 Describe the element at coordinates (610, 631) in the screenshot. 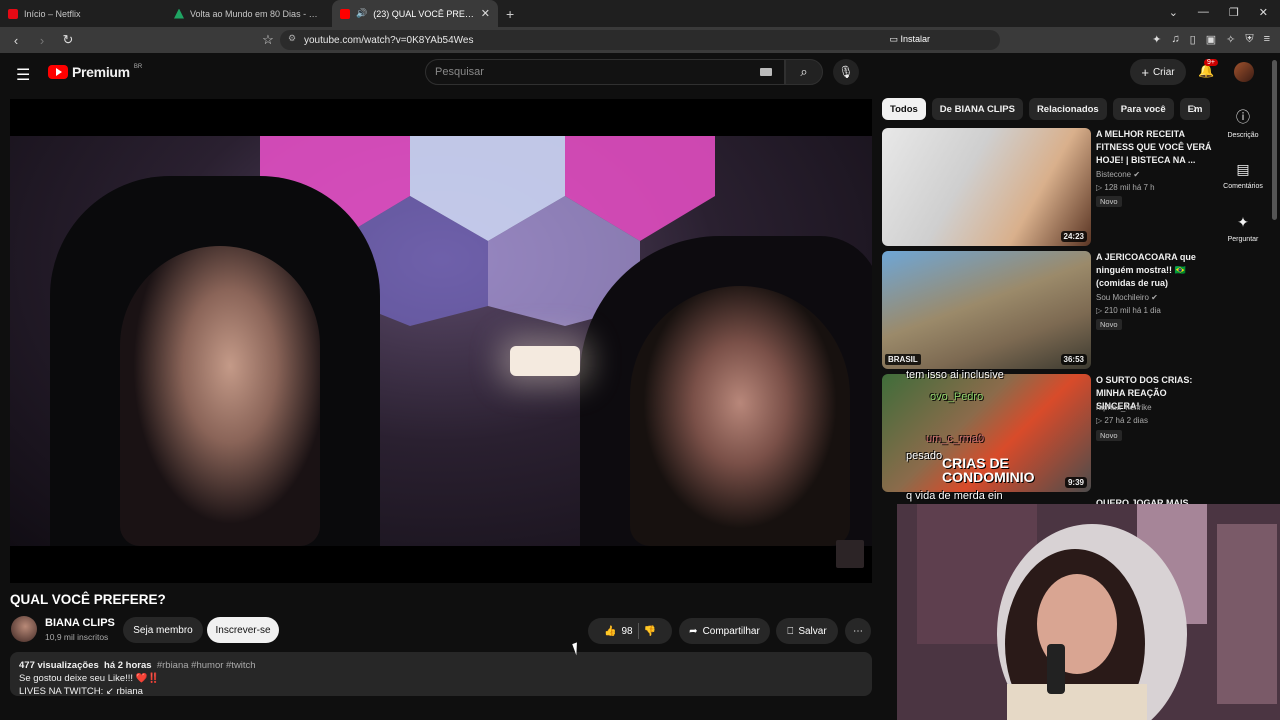

I see `thumbs-up-icon: 👍` at that location.